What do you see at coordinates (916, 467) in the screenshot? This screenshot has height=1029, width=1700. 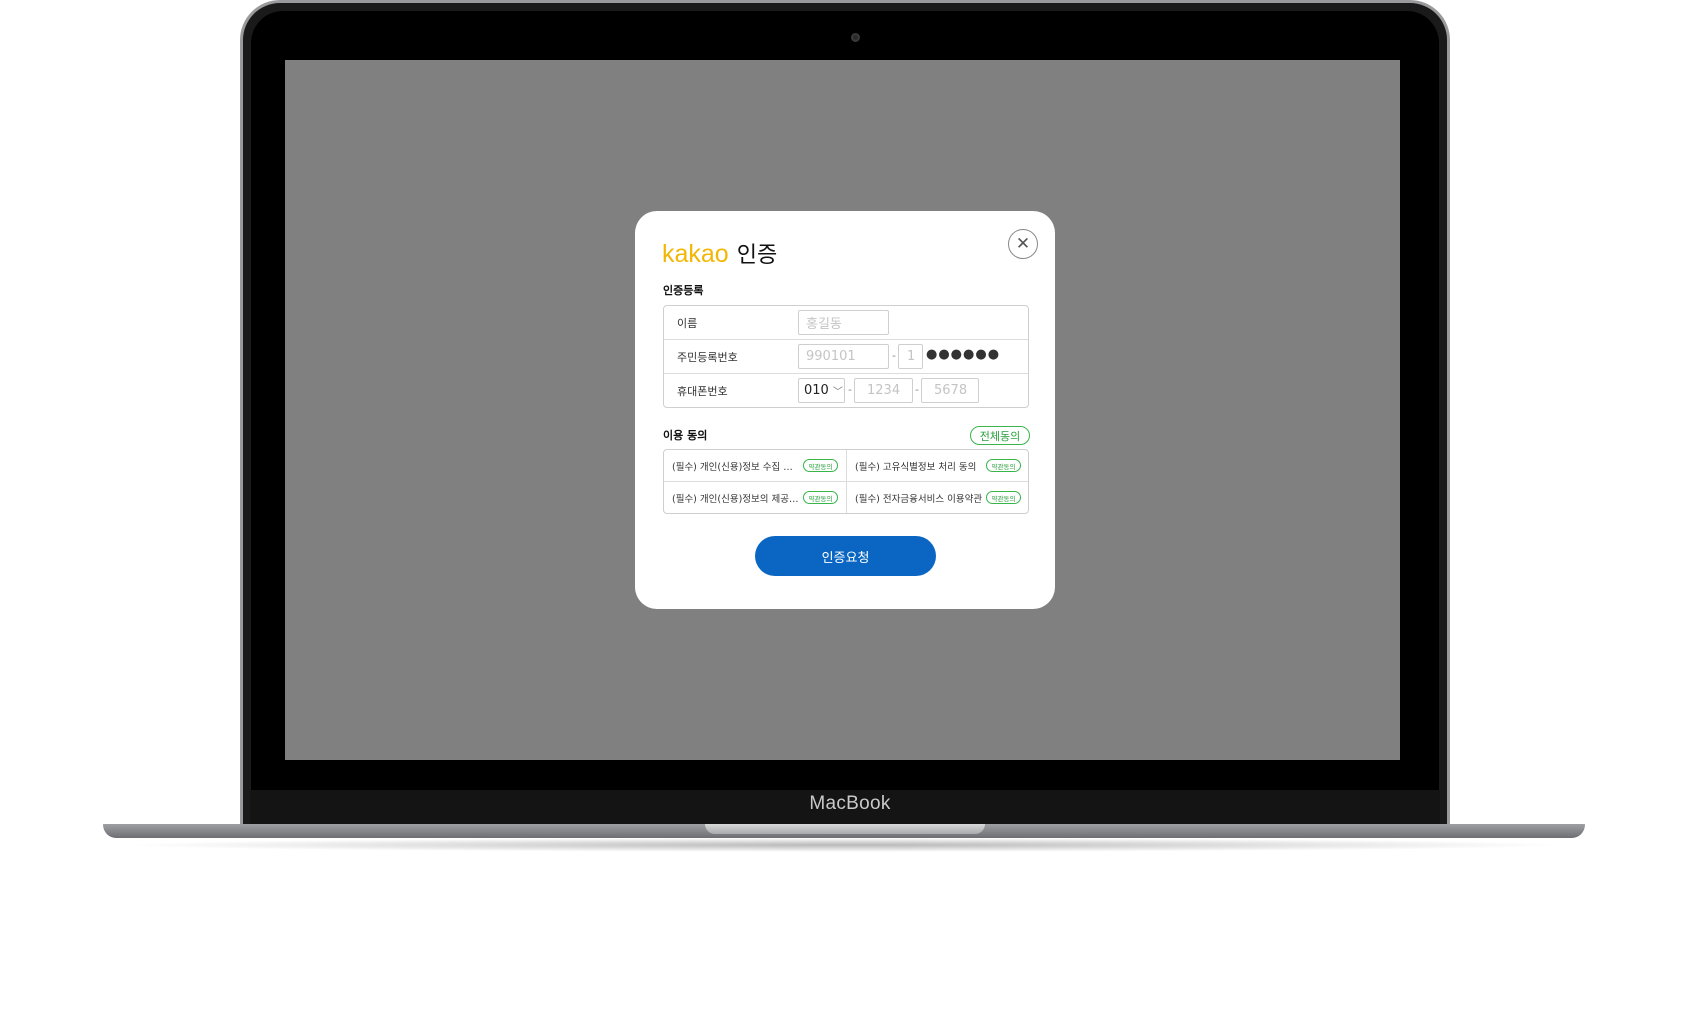 I see `agreement-item-text: (필수) 고유식별정보 처리 동의` at bounding box center [916, 467].